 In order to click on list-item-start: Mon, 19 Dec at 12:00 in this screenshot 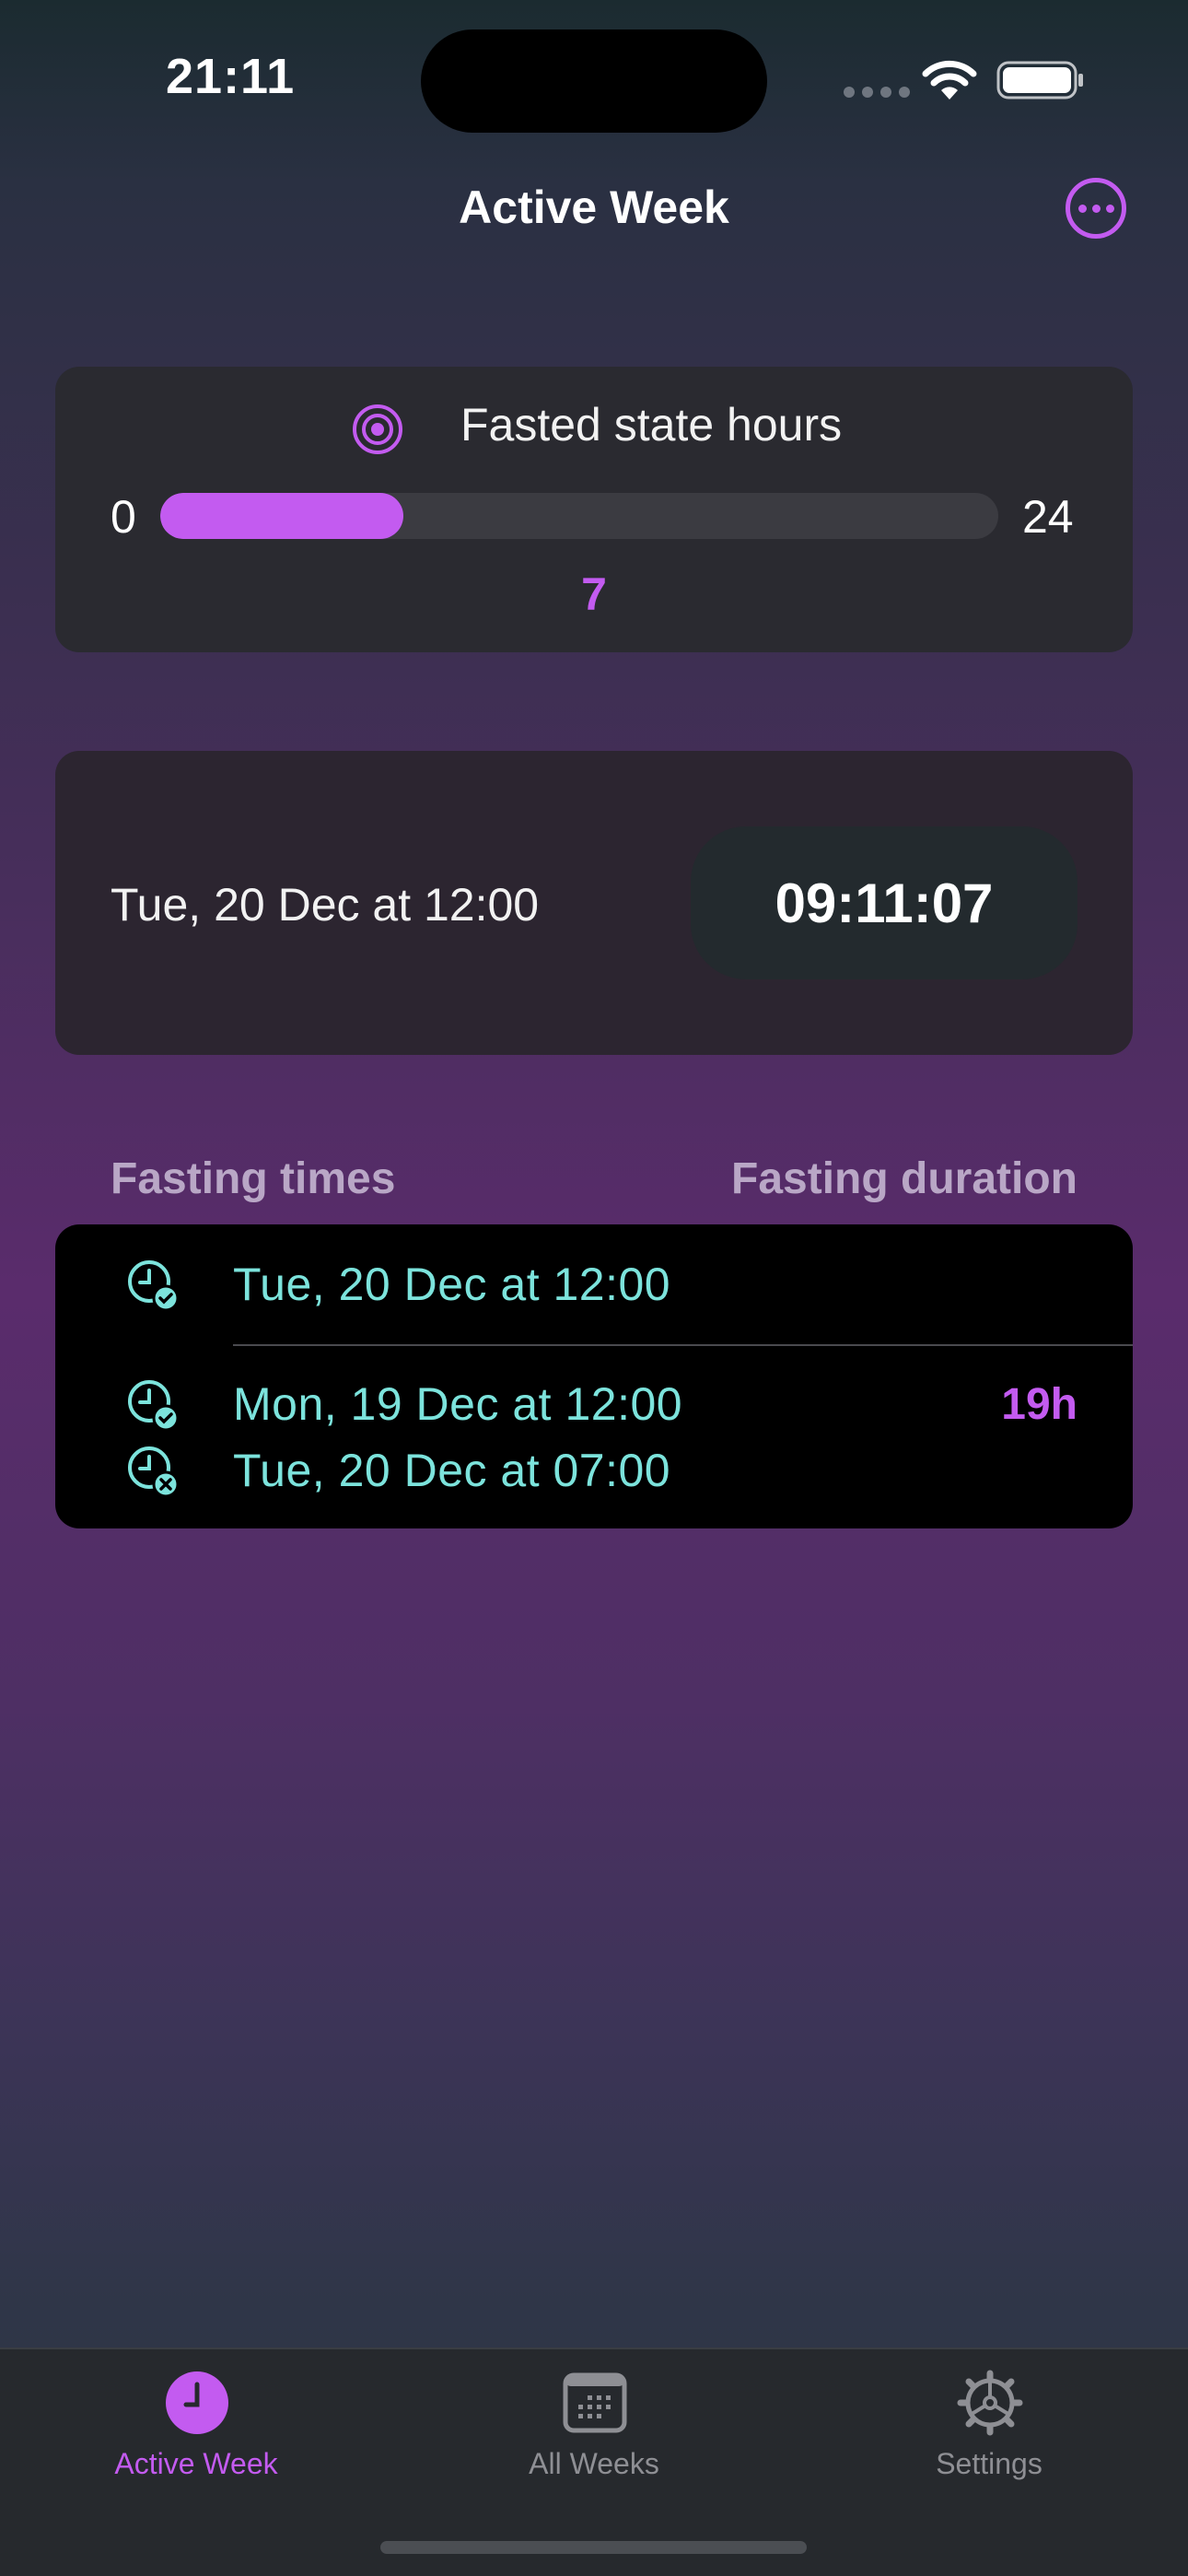, I will do `click(457, 1404)`.